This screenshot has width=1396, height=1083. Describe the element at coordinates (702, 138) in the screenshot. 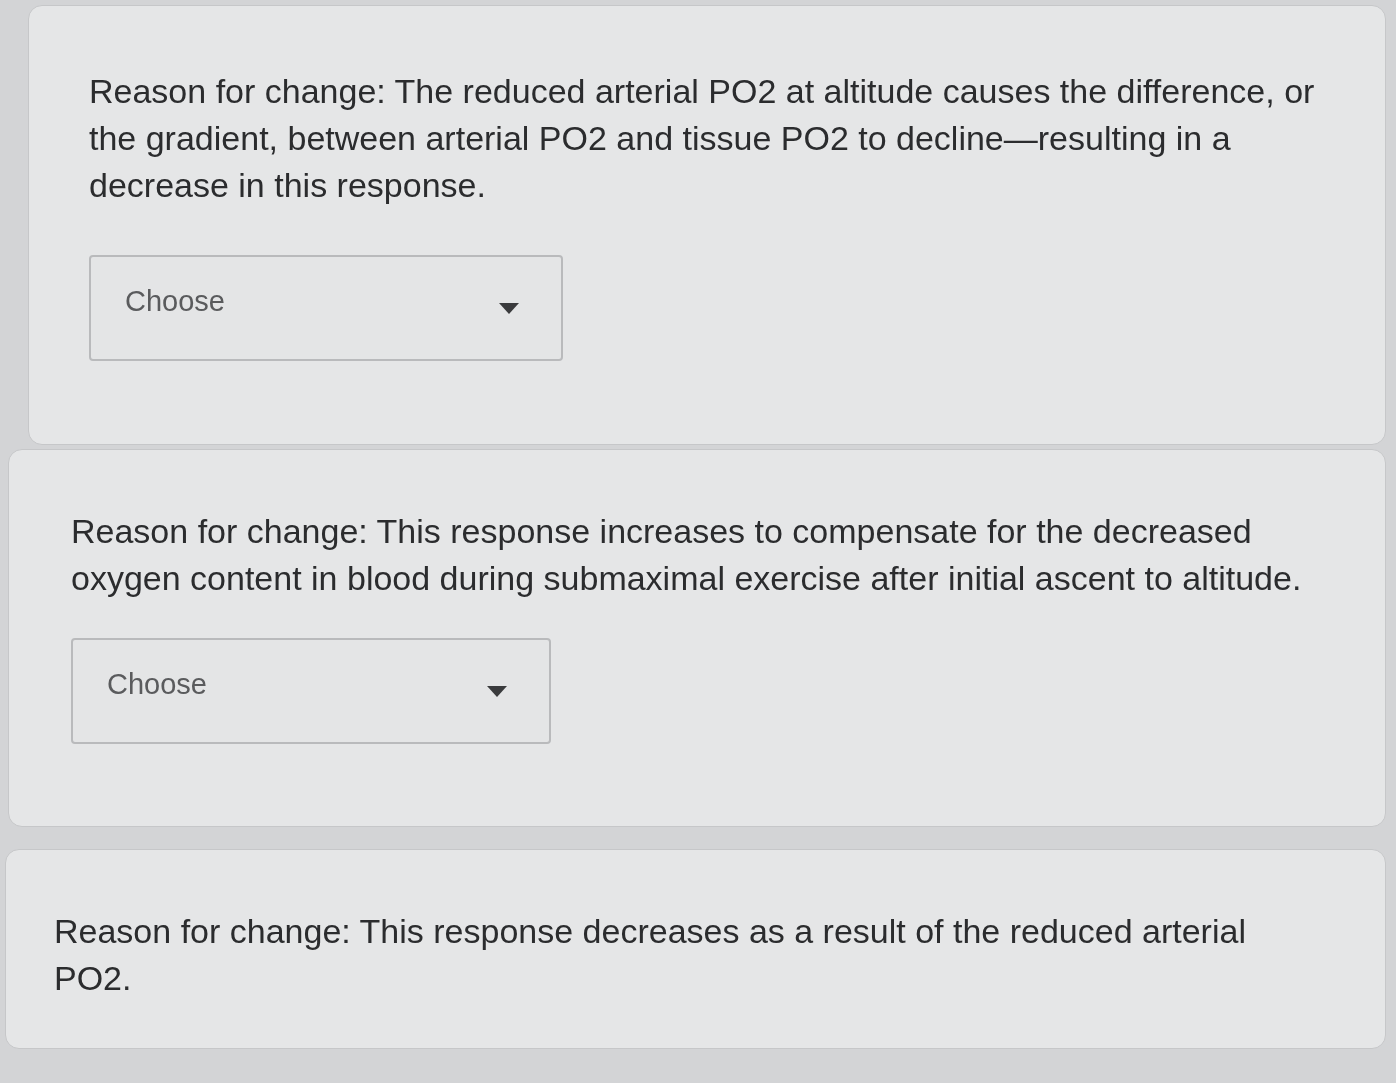

I see `question-prompt: Reason for change: The reduced arterial PO2 at altitude causes the difference, or the gradient, between arterial PO2 and tissue PO2 to decline—resulting in a decrease in this response.` at that location.